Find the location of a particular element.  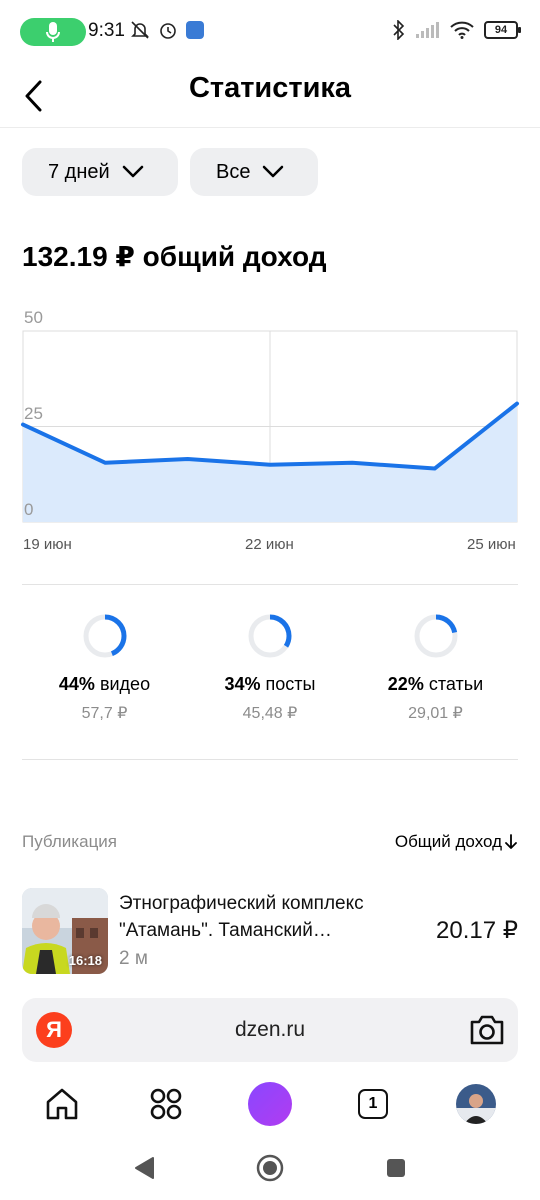

sort-by-income-button: Общий доход is located at coordinates (456, 842).